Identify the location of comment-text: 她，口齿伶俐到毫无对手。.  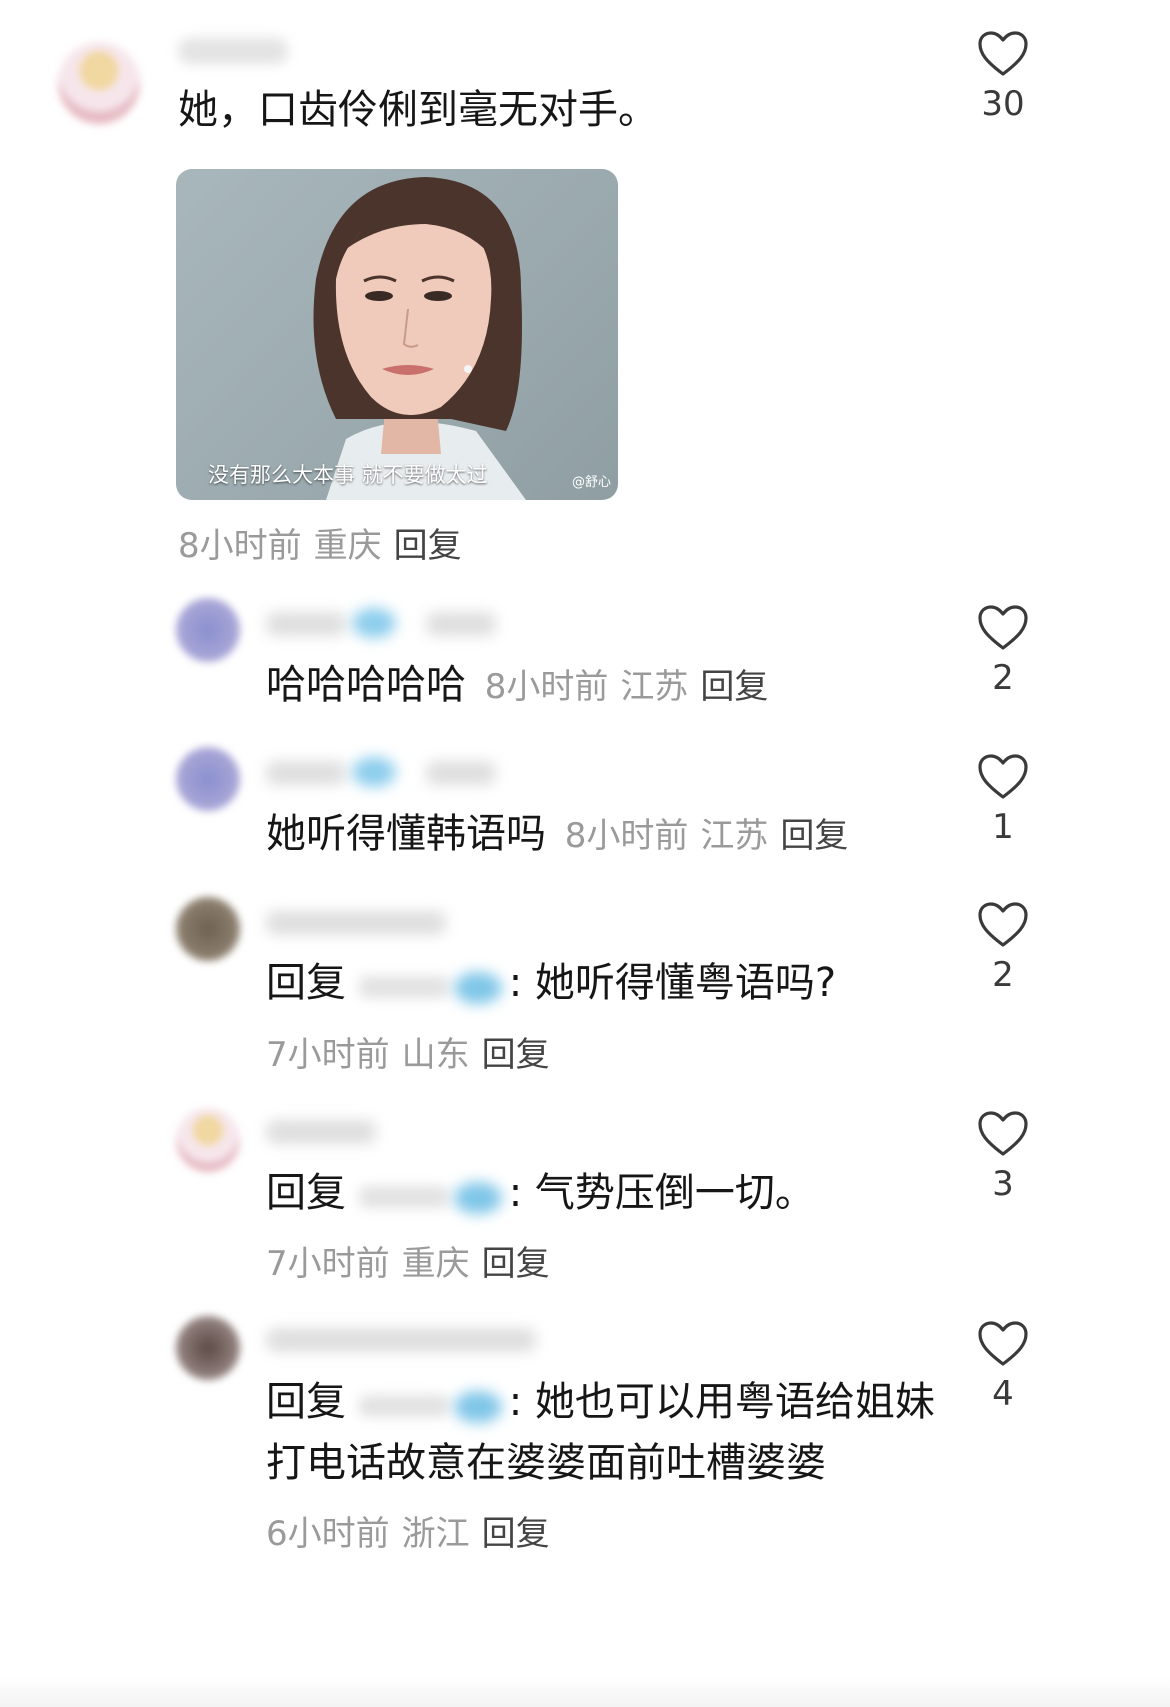
(418, 110).